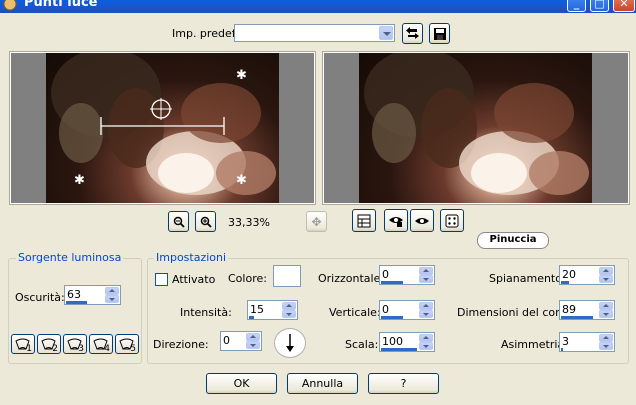 This screenshot has width=636, height=405. I want to click on direction-dial, so click(290, 343).